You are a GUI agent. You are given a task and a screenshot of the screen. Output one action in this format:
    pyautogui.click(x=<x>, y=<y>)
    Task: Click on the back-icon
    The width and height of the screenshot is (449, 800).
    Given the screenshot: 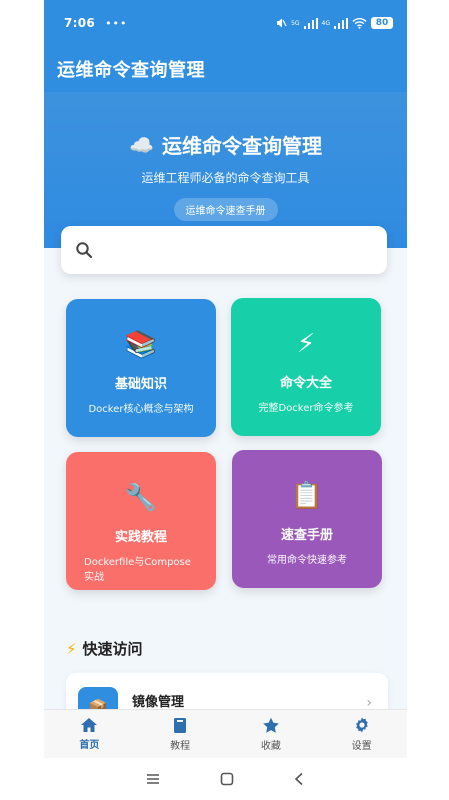 What is the action you would take?
    pyautogui.click(x=299, y=779)
    